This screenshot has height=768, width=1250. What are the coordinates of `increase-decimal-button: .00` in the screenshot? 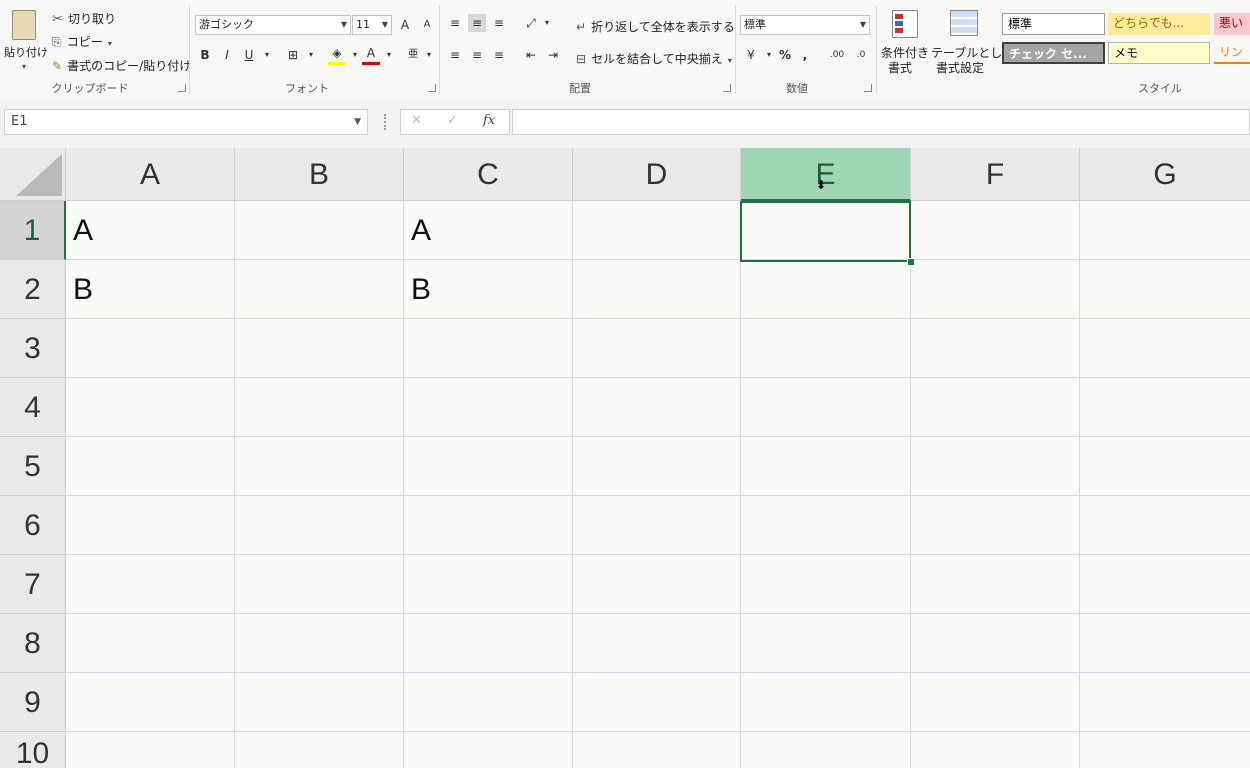 It's located at (837, 55).